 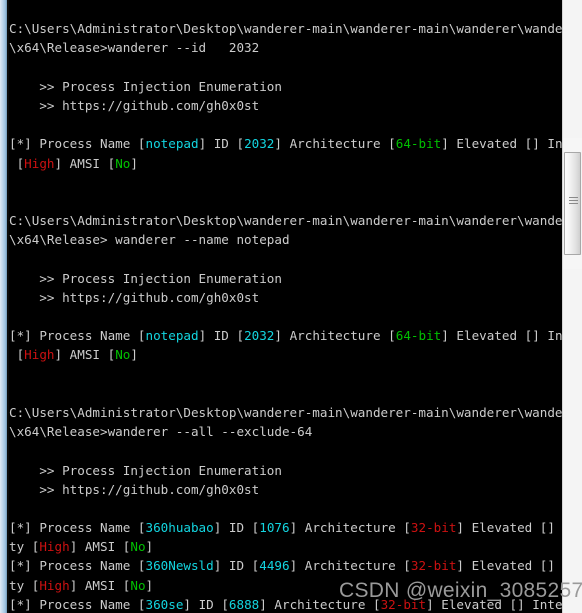 I want to click on console-text-span: \x64\Release>wanderer --id 2032, so click(x=134, y=48).